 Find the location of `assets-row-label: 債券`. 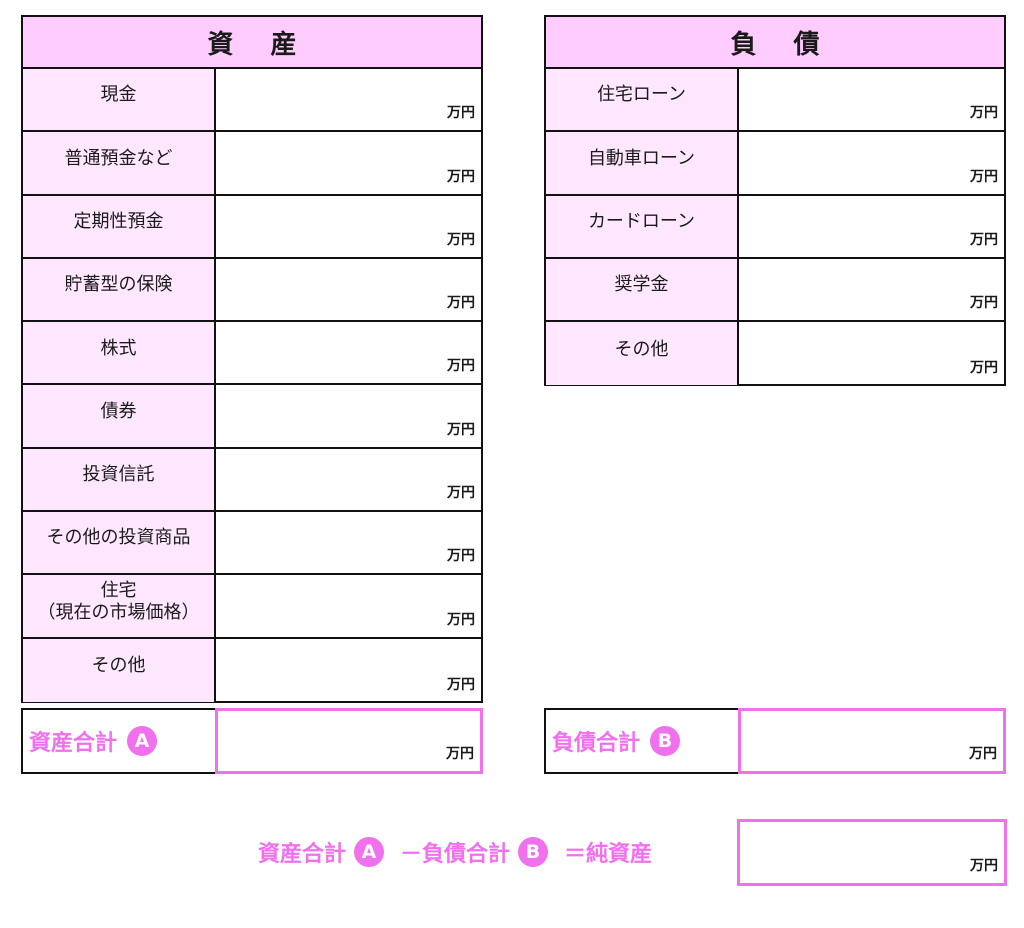

assets-row-label: 債券 is located at coordinates (119, 416).